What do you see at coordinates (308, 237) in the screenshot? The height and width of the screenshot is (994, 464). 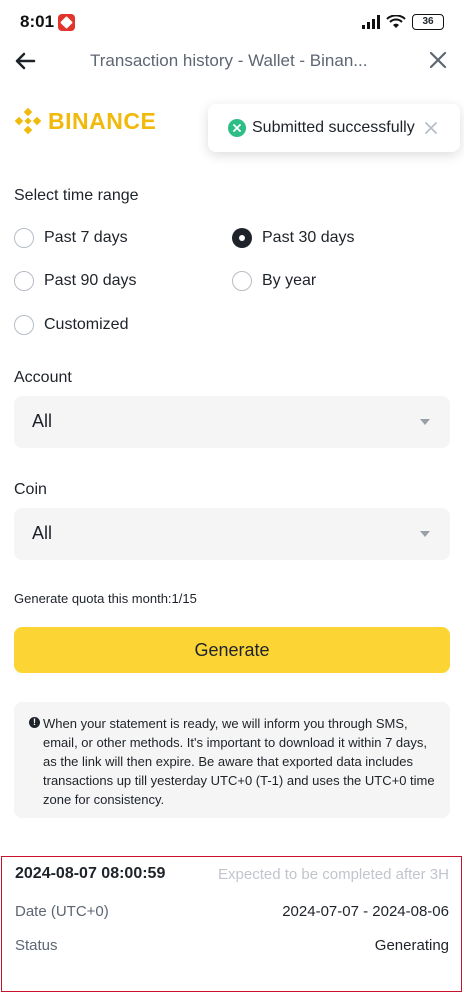 I see `radio-label: Past 30 days` at bounding box center [308, 237].